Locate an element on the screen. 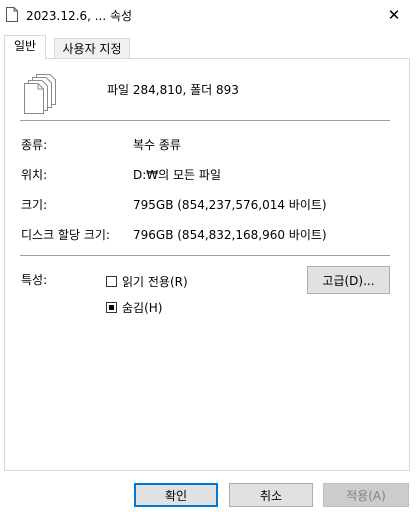  readonly-checkbox is located at coordinates (111, 281).